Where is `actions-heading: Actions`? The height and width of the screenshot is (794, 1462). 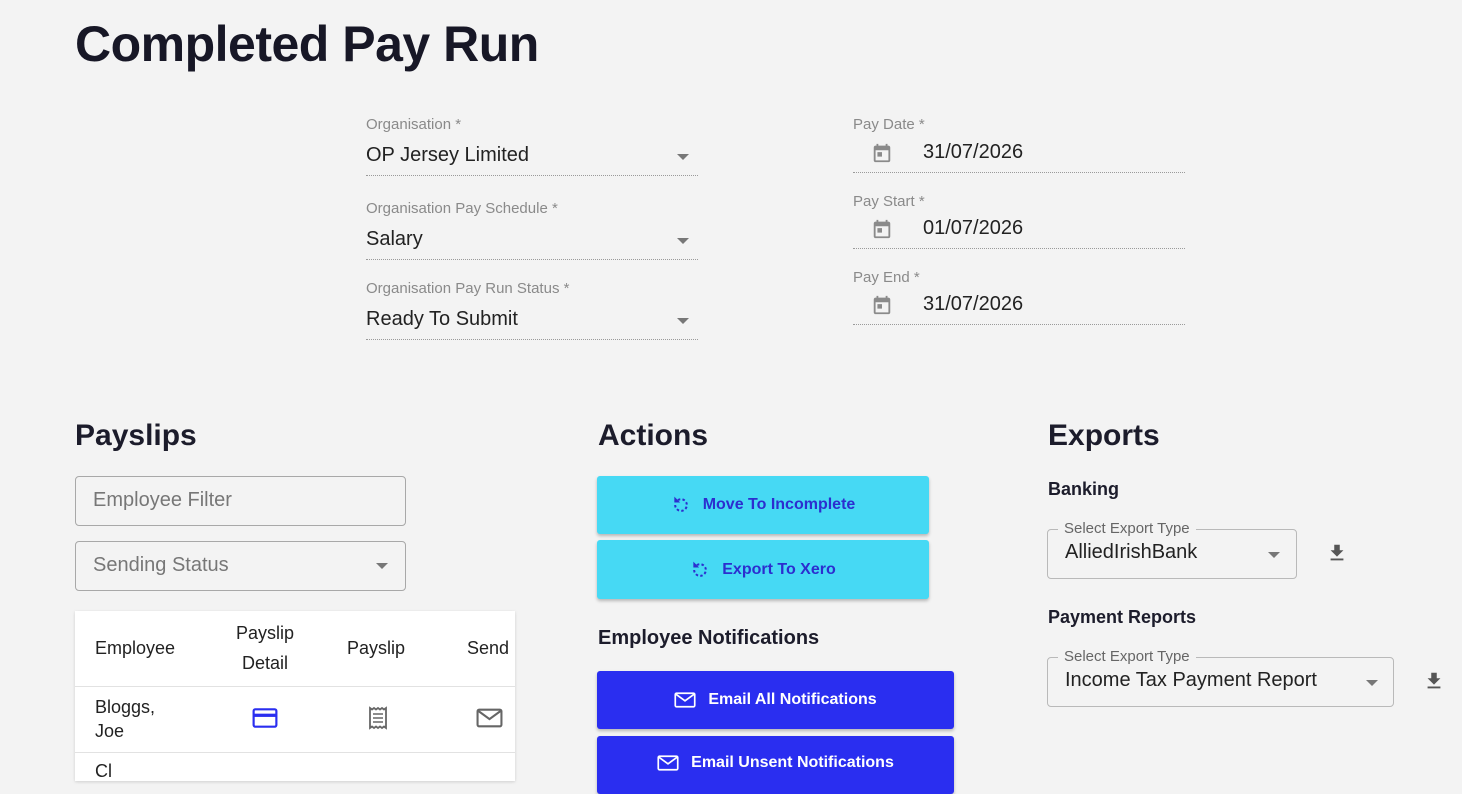
actions-heading: Actions is located at coordinates (653, 435).